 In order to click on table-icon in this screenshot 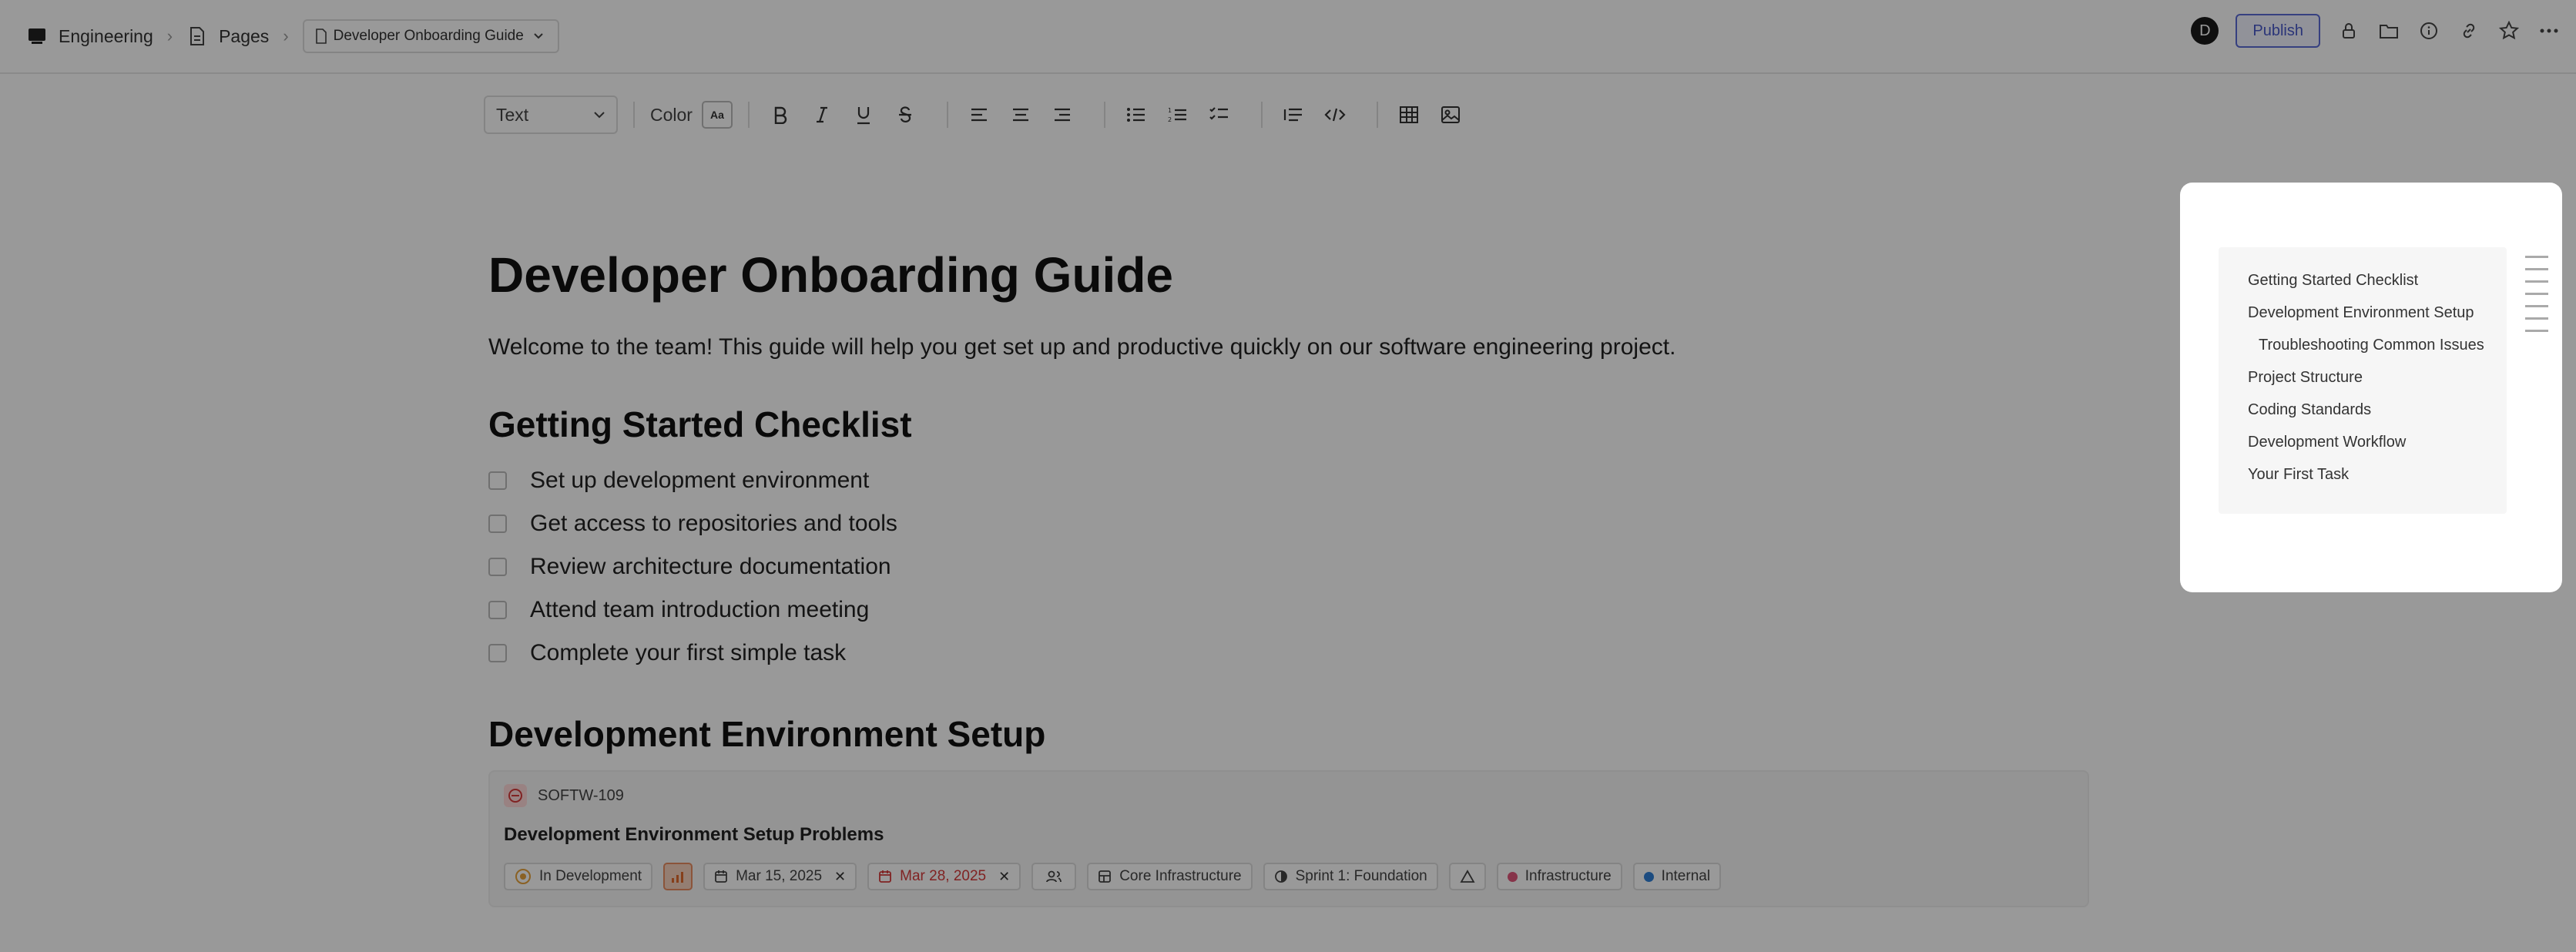, I will do `click(1409, 114)`.